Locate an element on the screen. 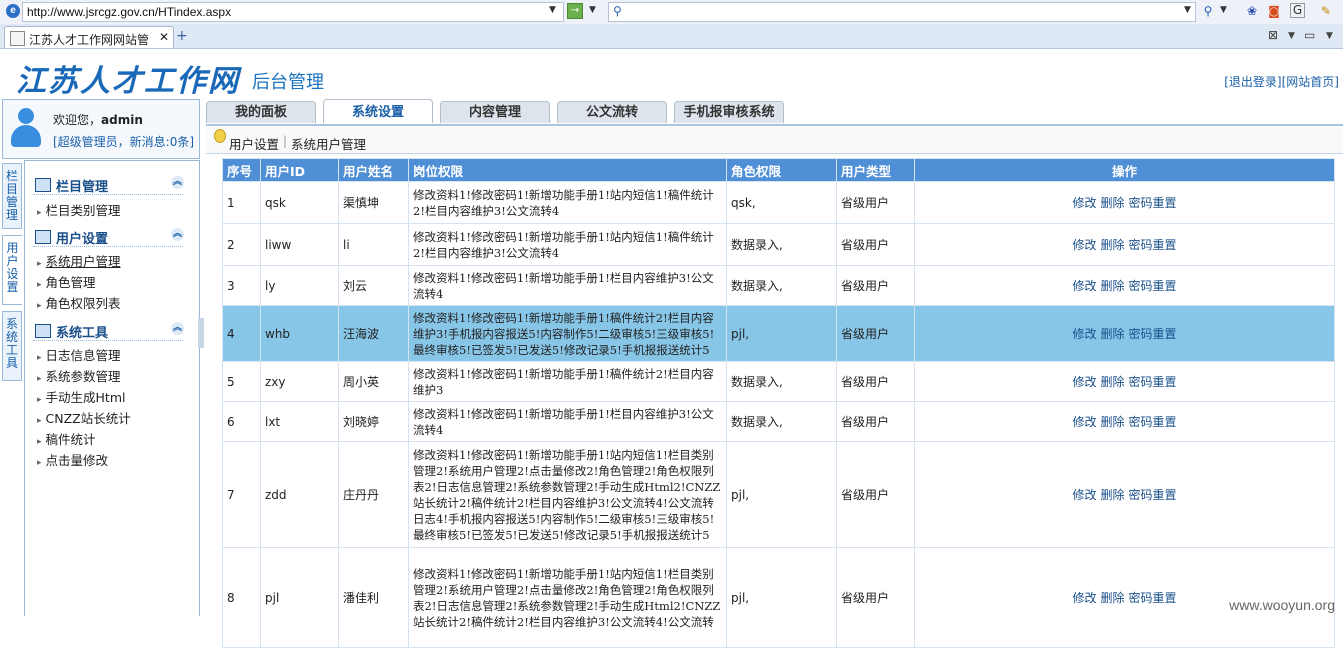 The width and height of the screenshot is (1343, 648). nav-item-column-type: 栏目类别管理 is located at coordinates (79, 209).